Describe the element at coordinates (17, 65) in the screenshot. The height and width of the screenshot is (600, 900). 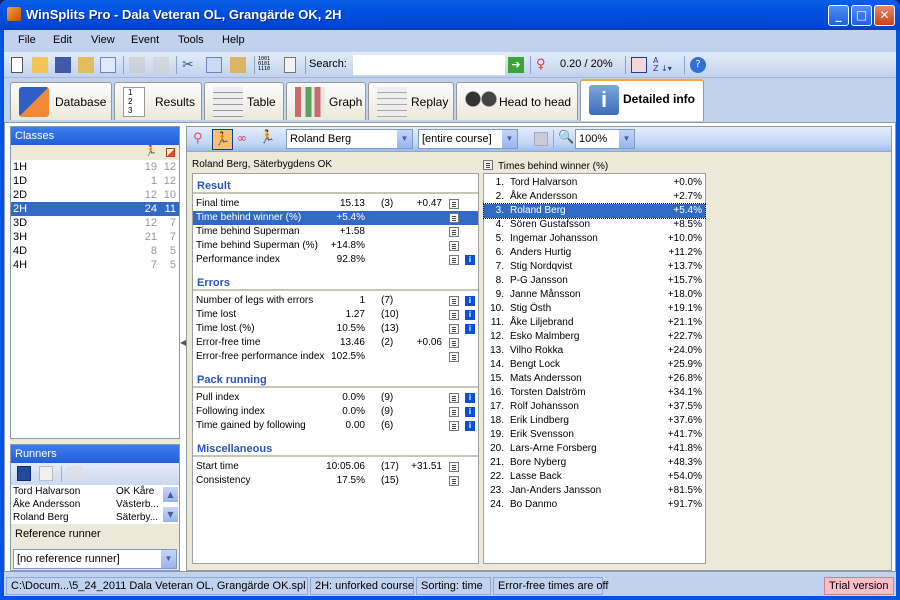
I see `new-icon` at that location.